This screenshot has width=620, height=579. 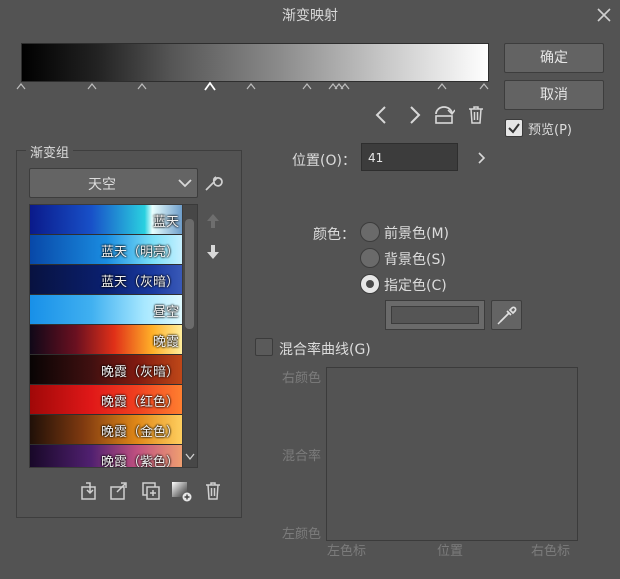 What do you see at coordinates (139, 372) in the screenshot?
I see `list-item-label: 晚霞（灰暗）` at bounding box center [139, 372].